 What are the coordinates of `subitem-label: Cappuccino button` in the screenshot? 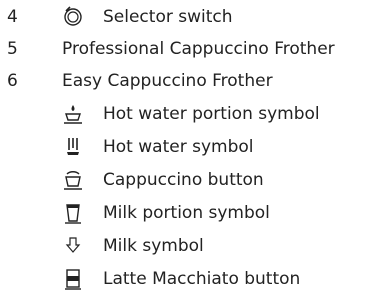 It's located at (183, 180).